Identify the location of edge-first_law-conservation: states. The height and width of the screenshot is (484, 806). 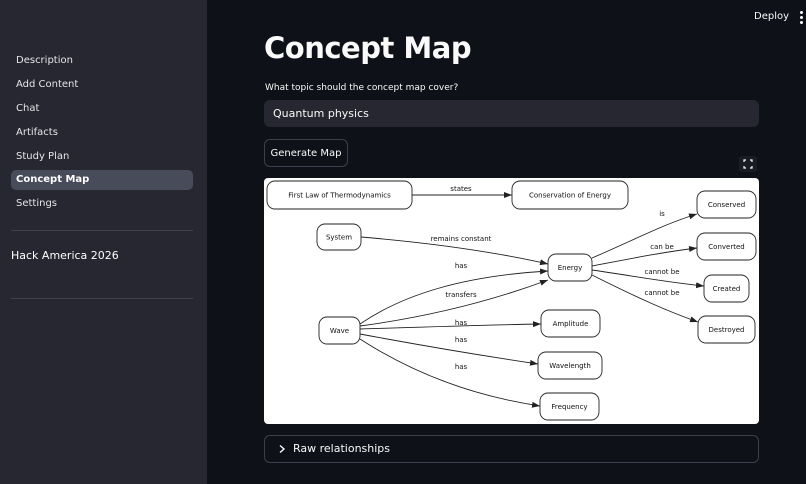
(462, 191).